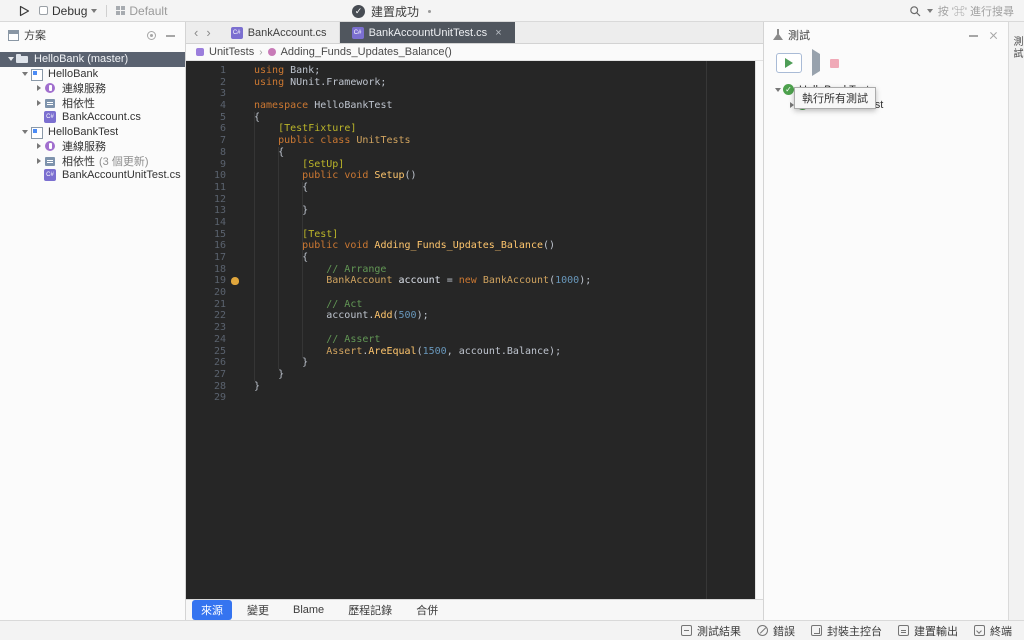 The image size is (1024, 640). I want to click on tree-item: 相依性 (3 個更新), so click(92, 161).